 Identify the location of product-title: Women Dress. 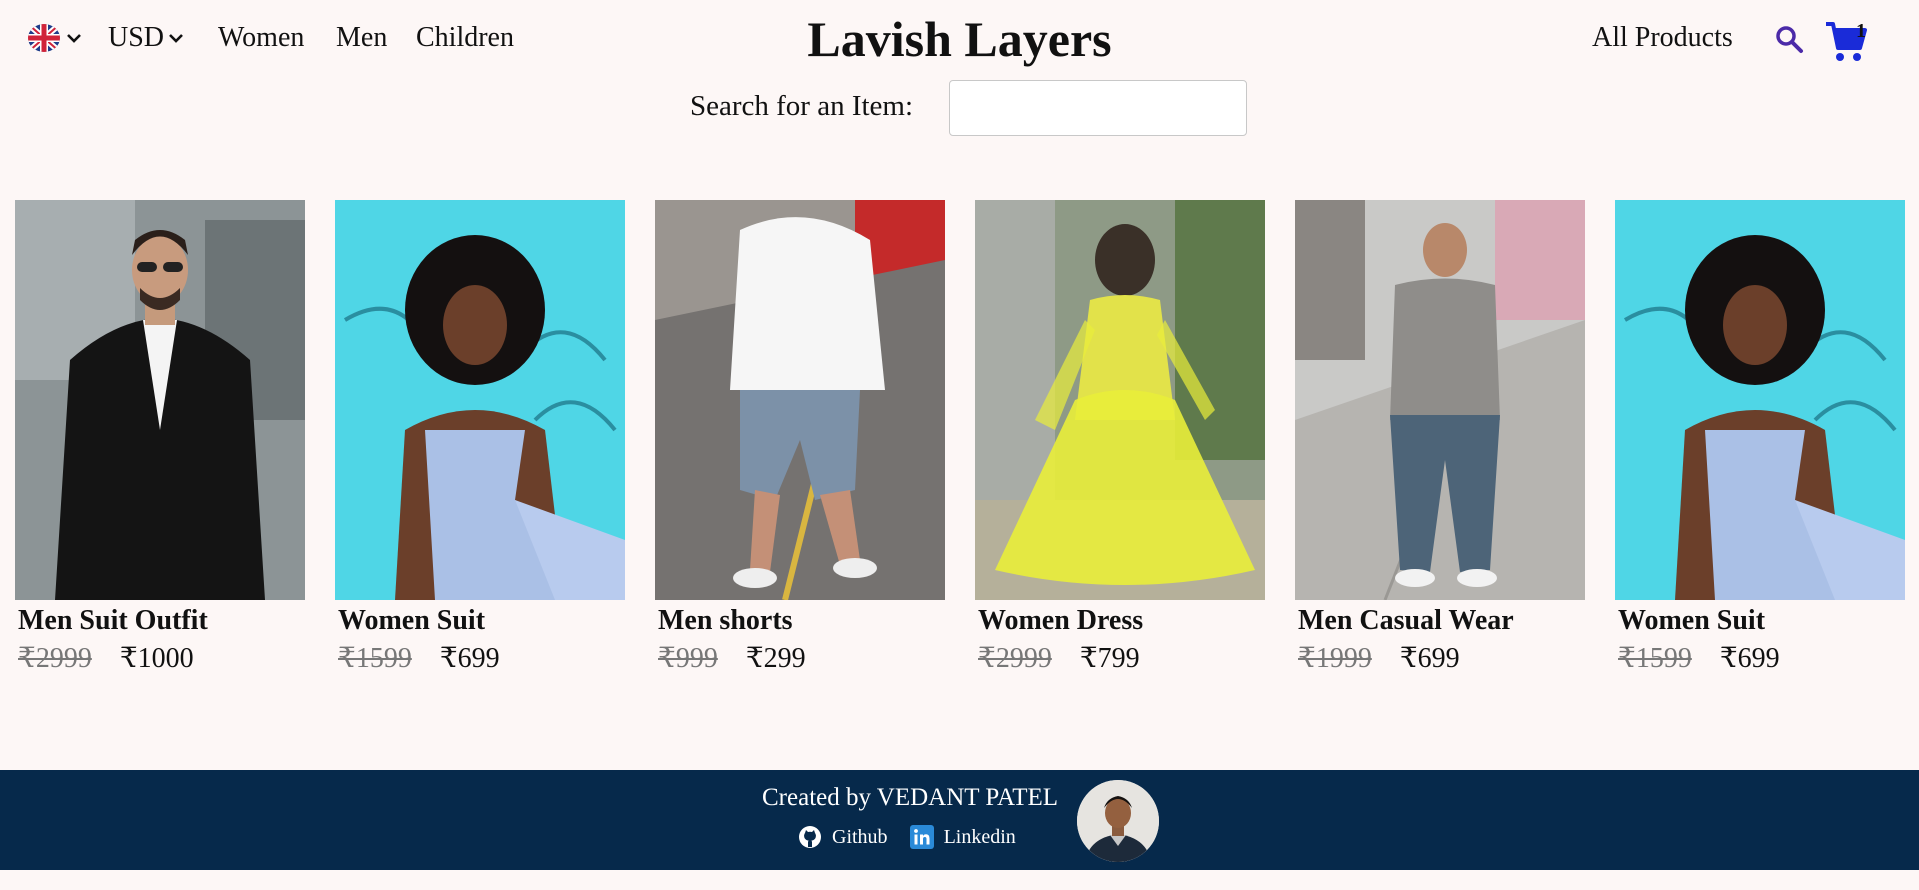
(1061, 620).